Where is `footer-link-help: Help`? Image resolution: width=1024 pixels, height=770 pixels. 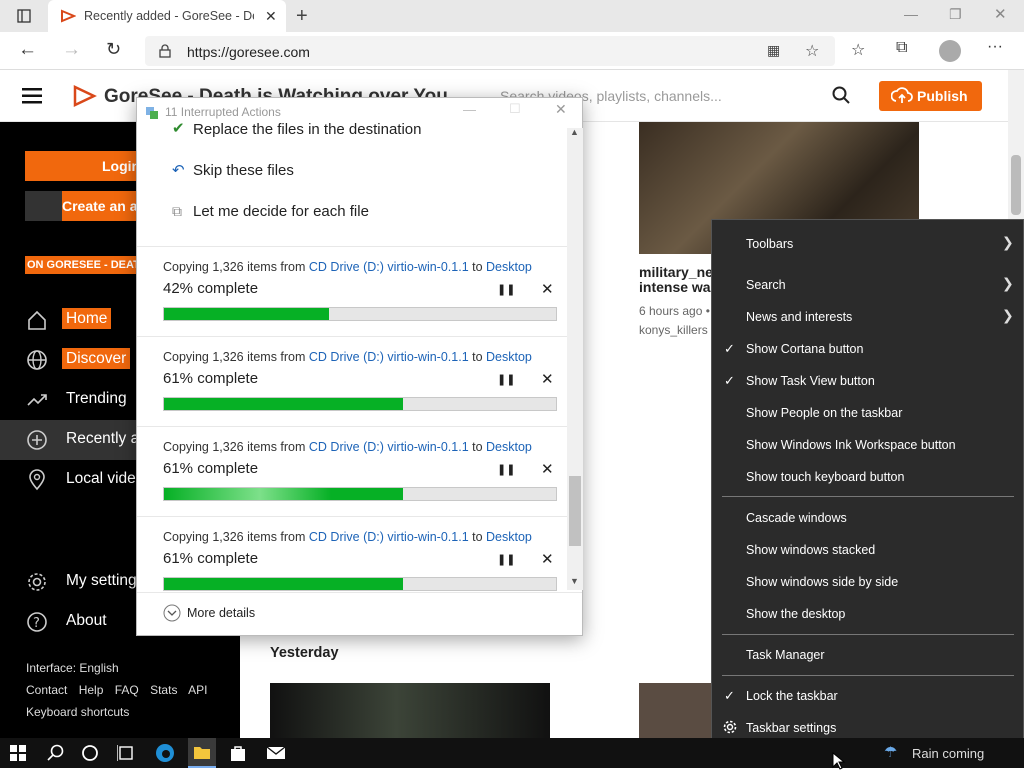 footer-link-help: Help is located at coordinates (91, 690).